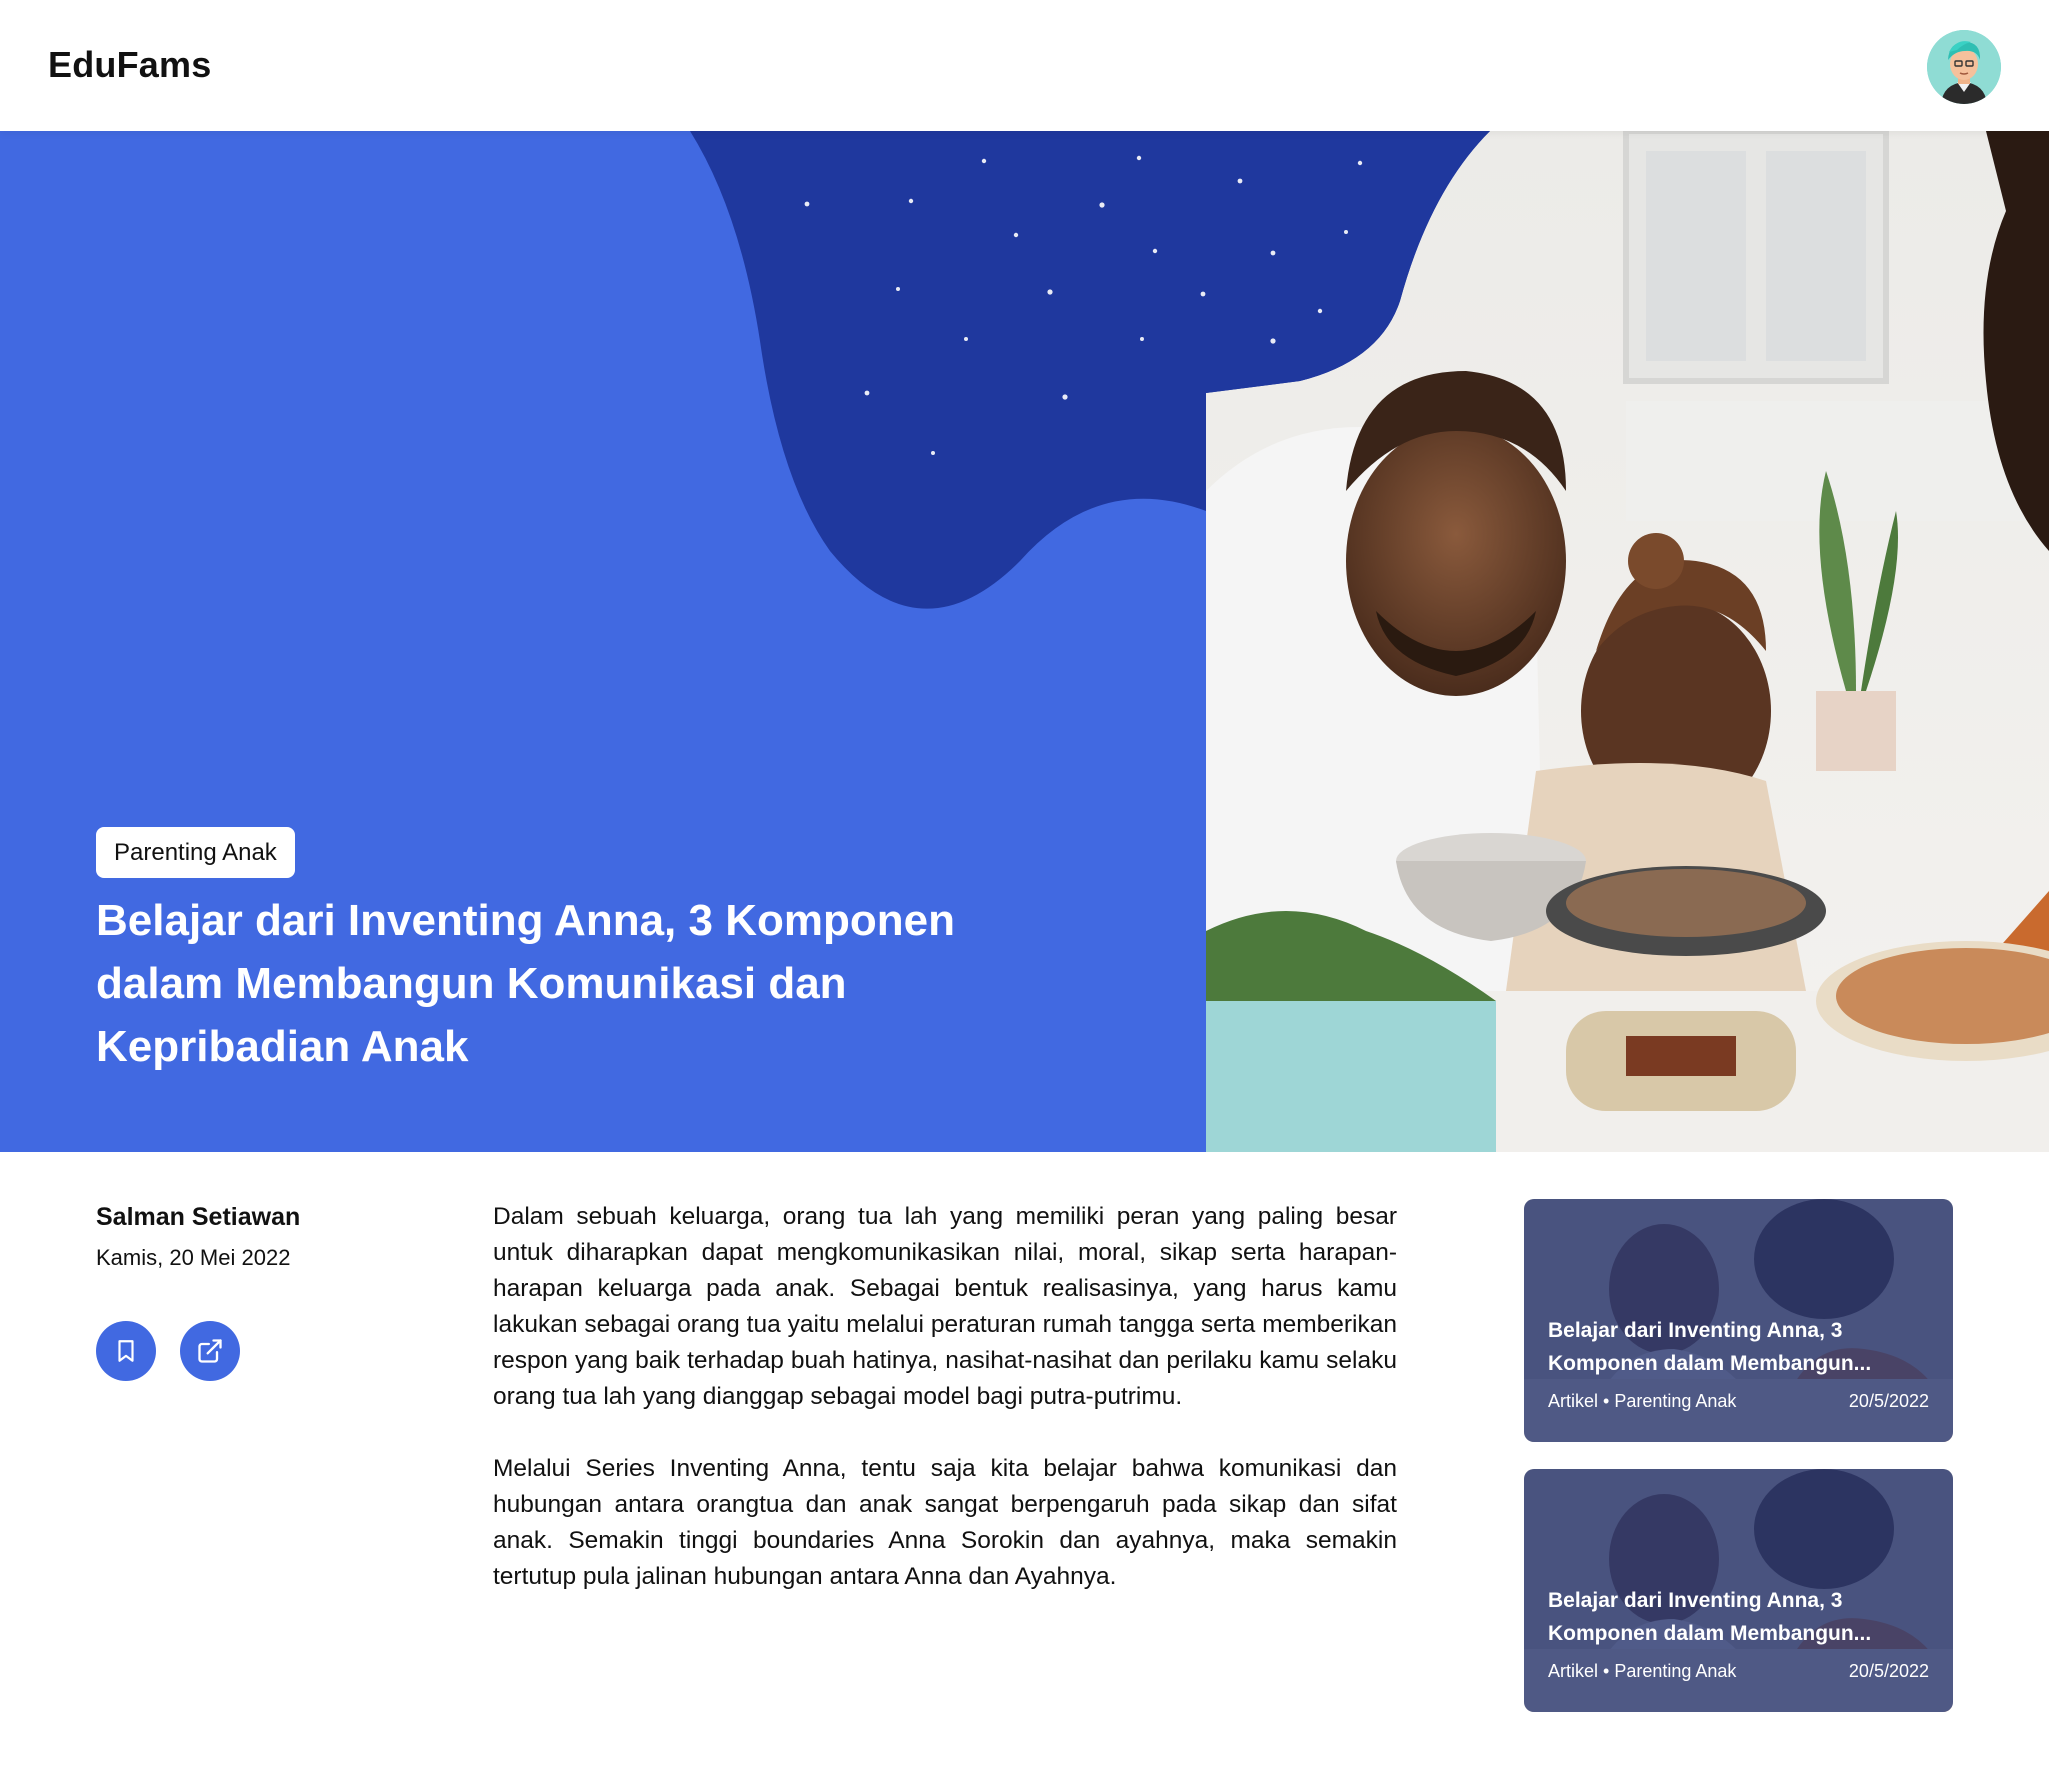  What do you see at coordinates (193, 1257) in the screenshot?
I see `publish-date: Kamis, 20 Mei 2022` at bounding box center [193, 1257].